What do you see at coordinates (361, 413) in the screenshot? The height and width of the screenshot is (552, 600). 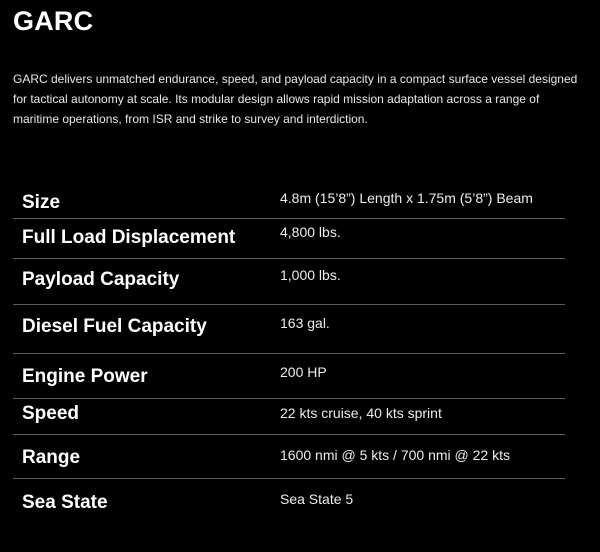 I see `spec-value: 22 kts cruise, 40 kts sprint` at bounding box center [361, 413].